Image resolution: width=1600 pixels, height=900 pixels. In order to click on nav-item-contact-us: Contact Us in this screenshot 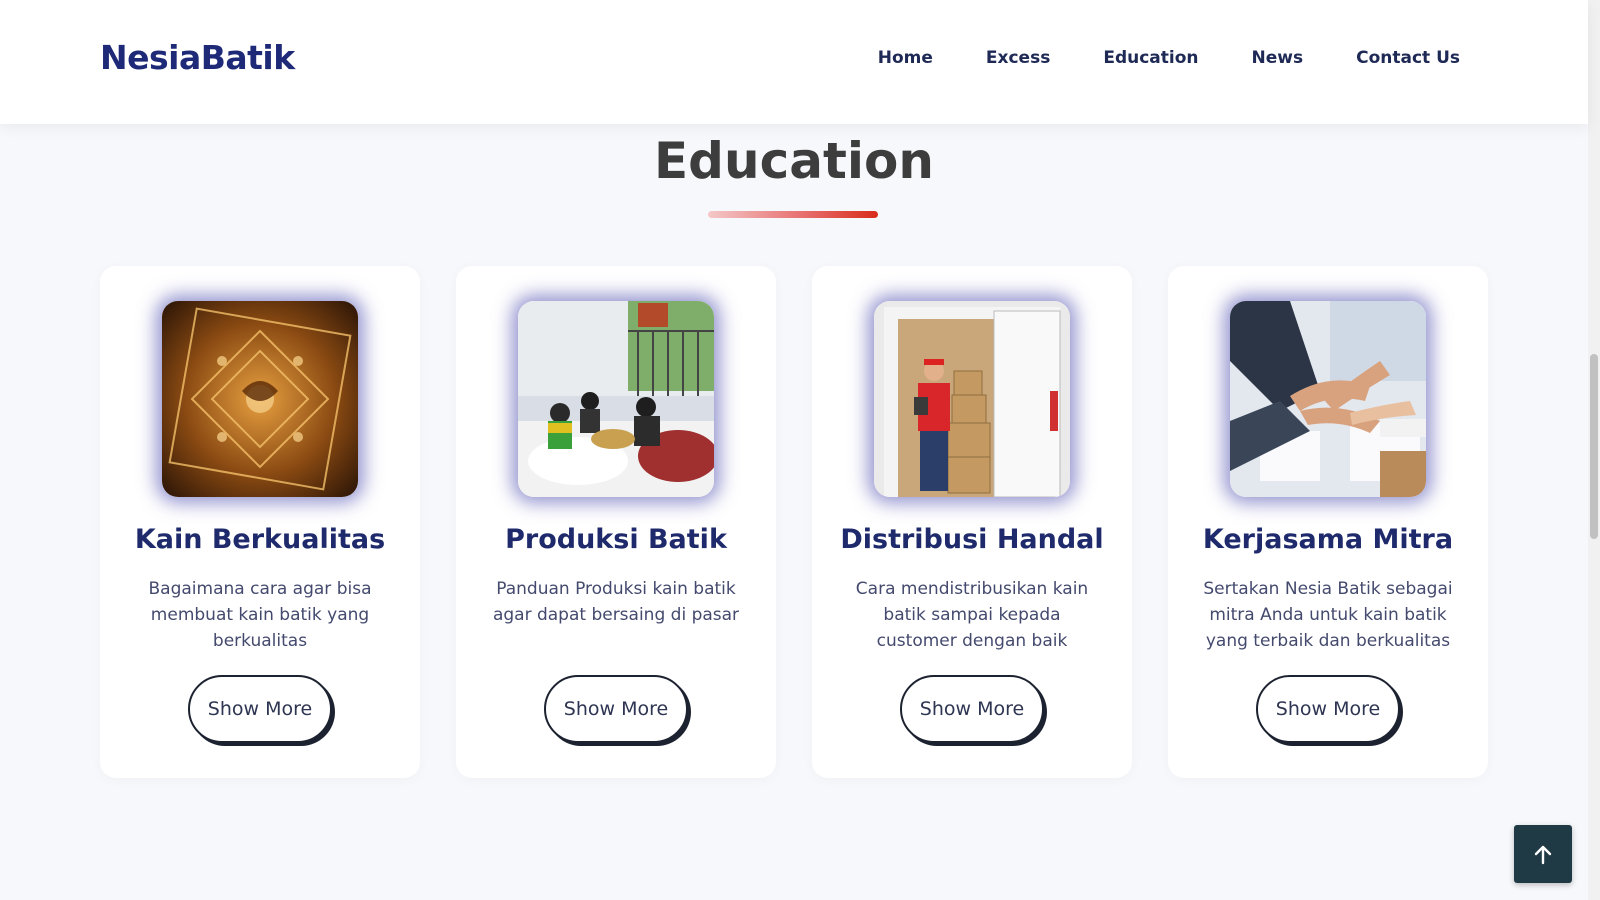, I will do `click(1408, 58)`.